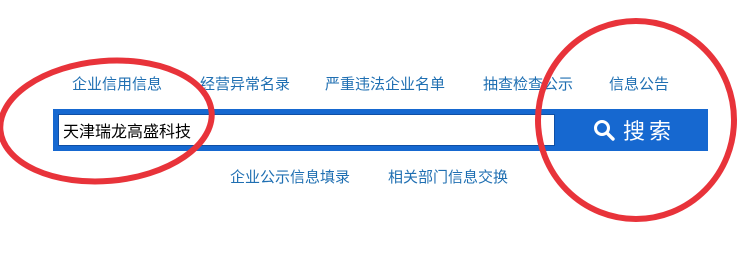  What do you see at coordinates (528, 84) in the screenshot?
I see `nav-spot-check-publicity: 抽查检查公示` at bounding box center [528, 84].